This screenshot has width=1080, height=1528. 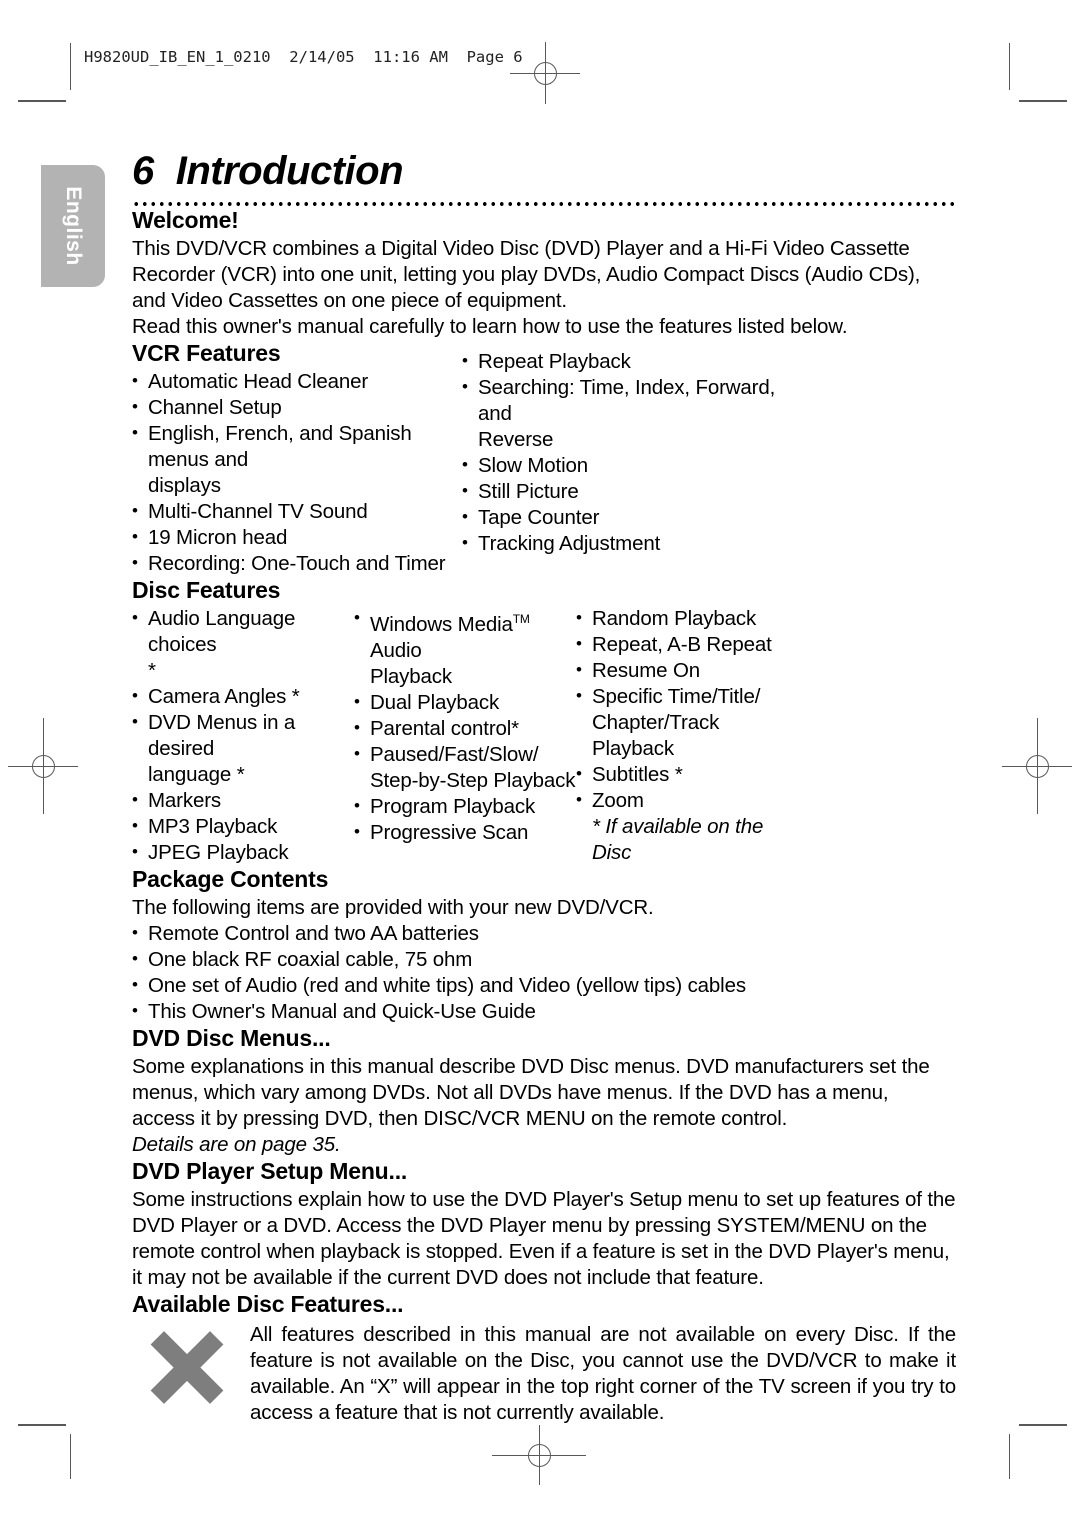 What do you see at coordinates (632, 361) in the screenshot?
I see `list-item: Repeat Playback` at bounding box center [632, 361].